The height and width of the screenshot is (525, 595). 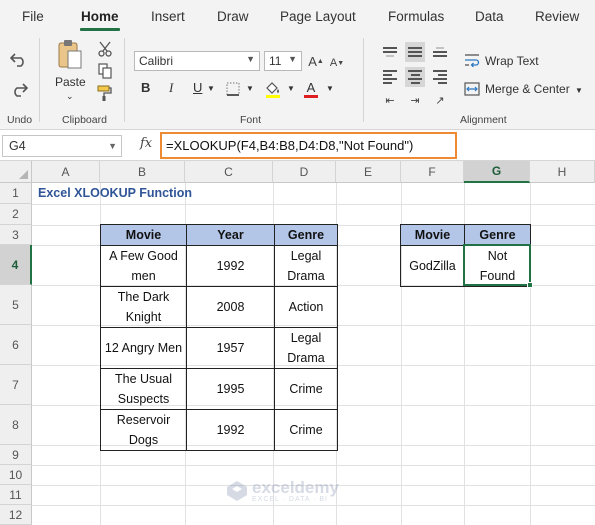 I want to click on menu-page-layout: Page Layout, so click(x=318, y=16).